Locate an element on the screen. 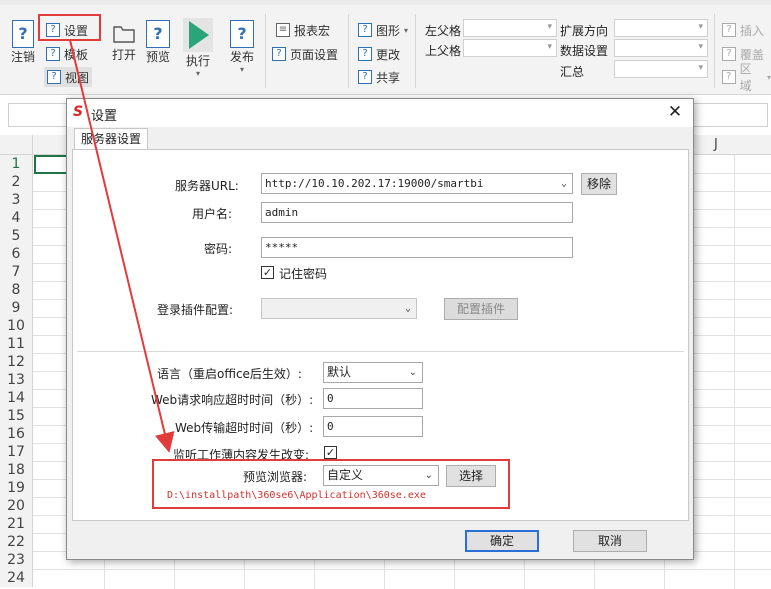  overwrite-icon: ? is located at coordinates (729, 54).